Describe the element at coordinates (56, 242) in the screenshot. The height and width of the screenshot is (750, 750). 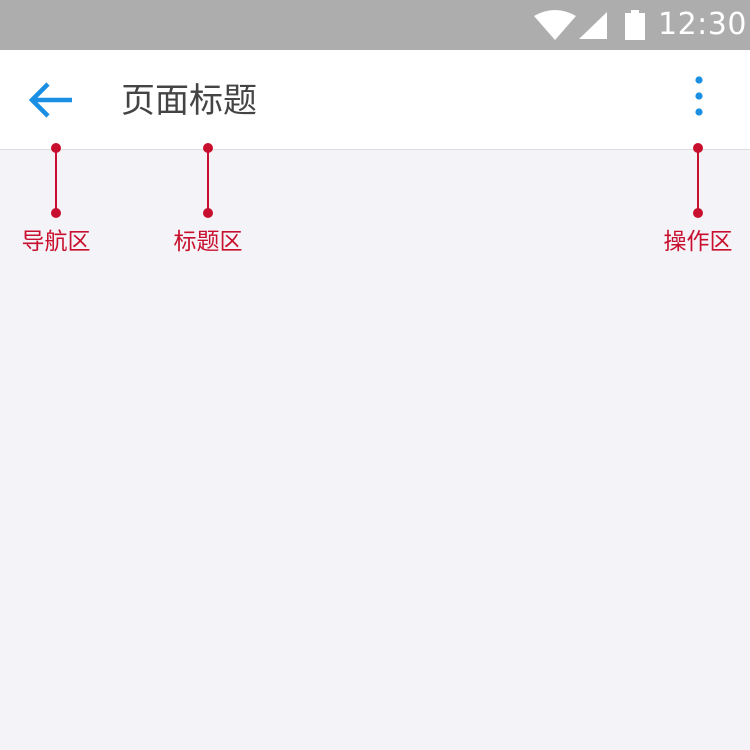
I see `annotation-label-navigation: 导航区` at that location.